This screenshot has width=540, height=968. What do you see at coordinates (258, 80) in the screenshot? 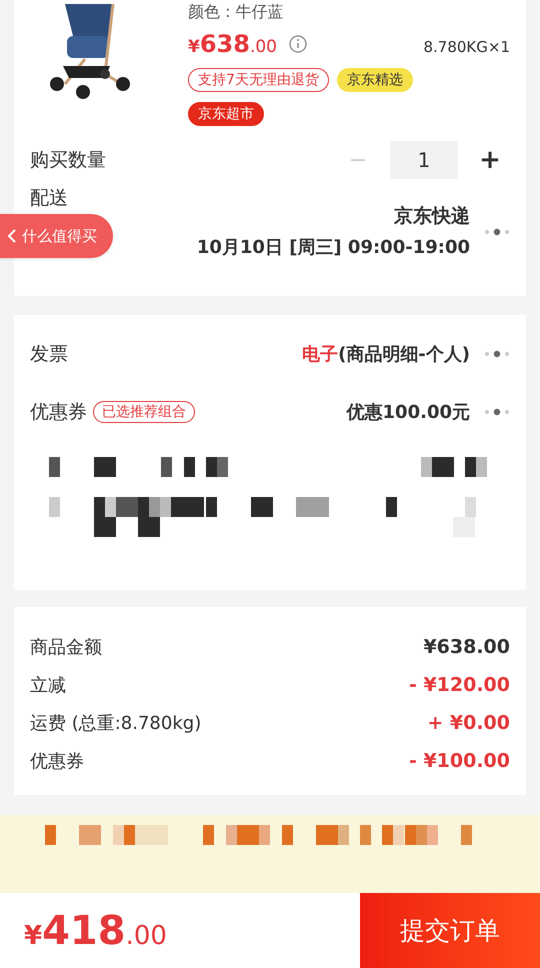
I see `product-tag: 支持7天无理由退货` at bounding box center [258, 80].